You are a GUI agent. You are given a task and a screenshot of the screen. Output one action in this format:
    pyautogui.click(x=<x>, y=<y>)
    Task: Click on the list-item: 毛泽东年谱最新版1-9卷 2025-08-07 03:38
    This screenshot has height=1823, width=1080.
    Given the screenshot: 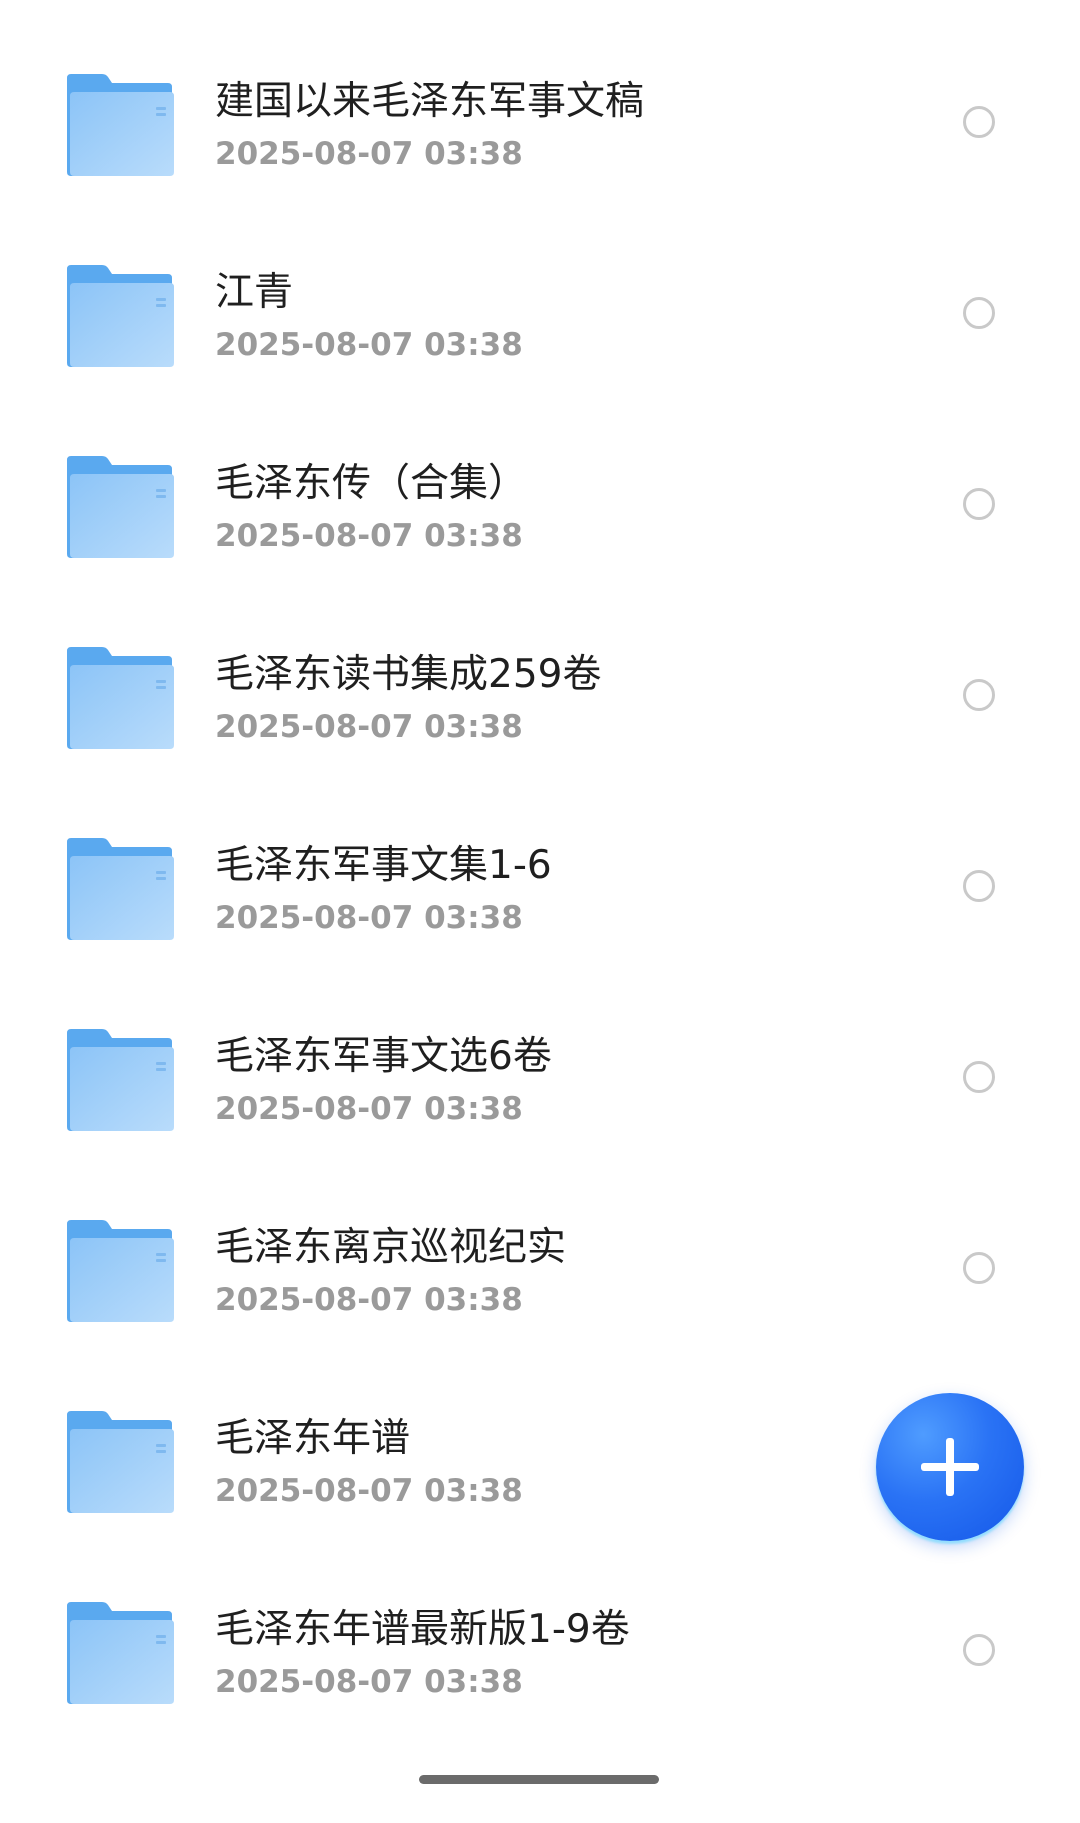 What is the action you would take?
    pyautogui.click(x=540, y=1623)
    